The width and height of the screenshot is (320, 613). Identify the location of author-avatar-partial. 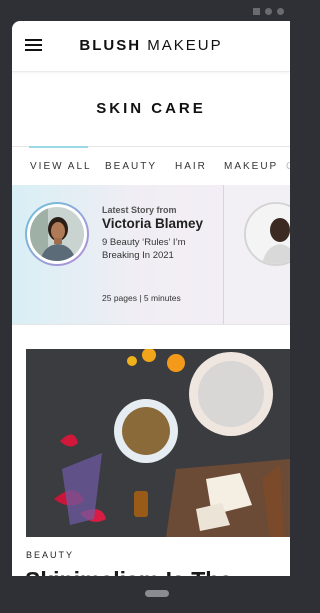
(267, 234).